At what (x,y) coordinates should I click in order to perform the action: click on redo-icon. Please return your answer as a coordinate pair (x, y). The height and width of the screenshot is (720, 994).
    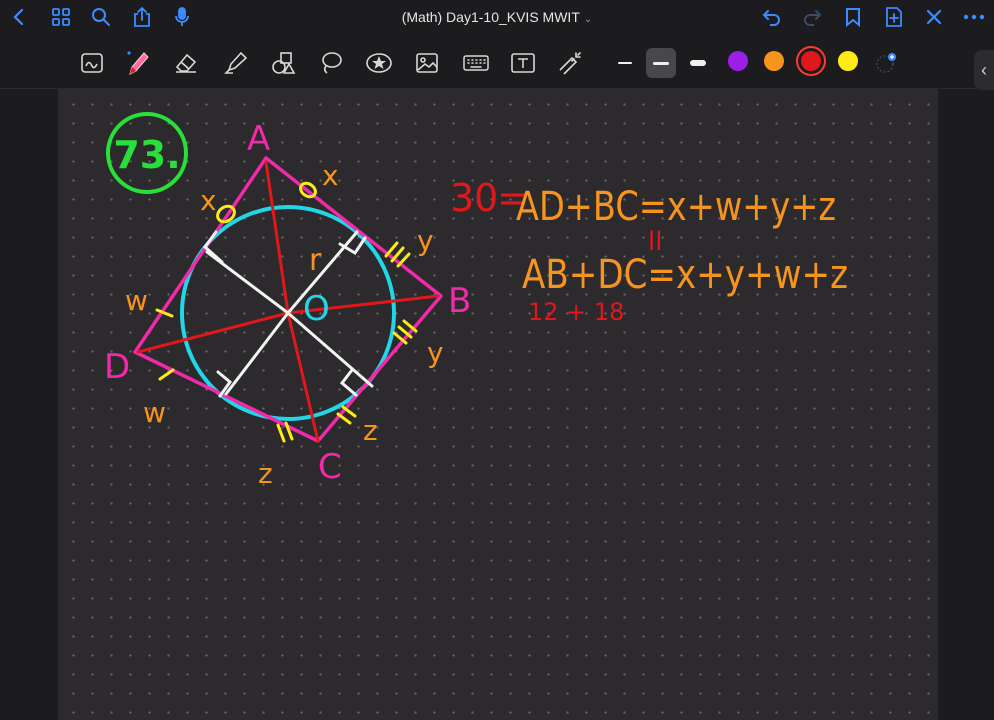
    Looking at the image, I should click on (812, 17).